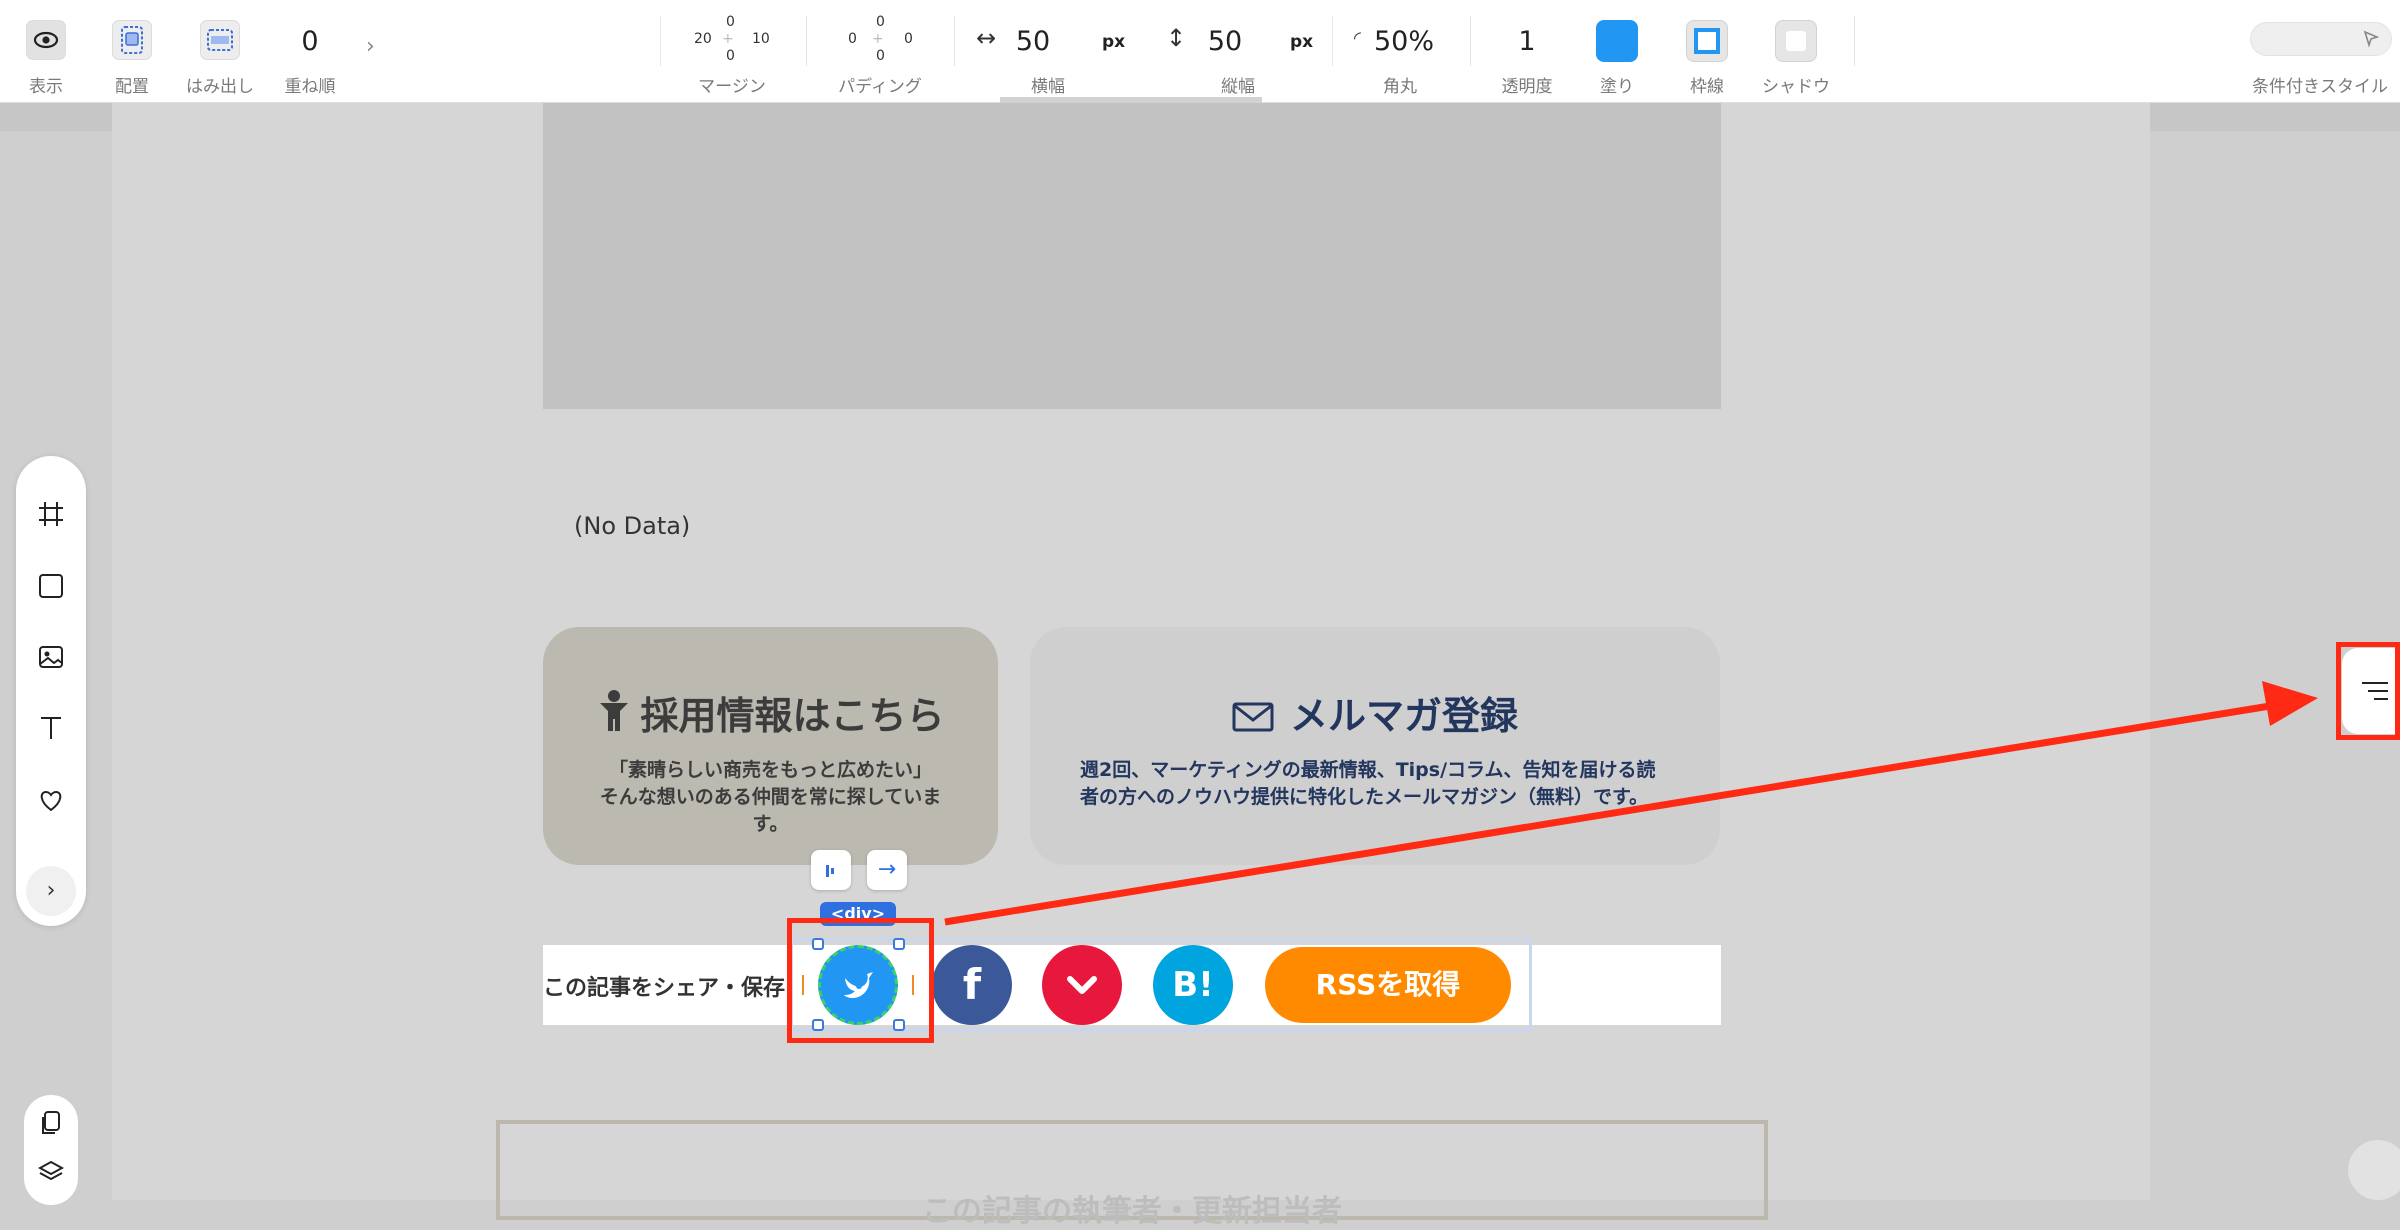 The height and width of the screenshot is (1230, 2400). I want to click on layers-icon, so click(51, 1172).